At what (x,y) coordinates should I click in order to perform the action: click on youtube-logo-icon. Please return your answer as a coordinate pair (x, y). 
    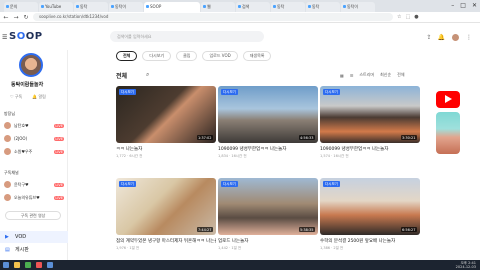
    Looking at the image, I should click on (448, 99).